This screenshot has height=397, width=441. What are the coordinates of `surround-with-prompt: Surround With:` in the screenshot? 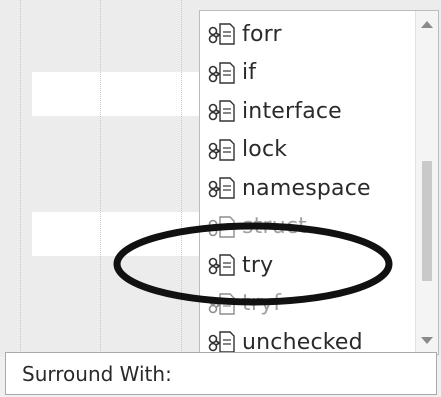 It's located at (223, 373).